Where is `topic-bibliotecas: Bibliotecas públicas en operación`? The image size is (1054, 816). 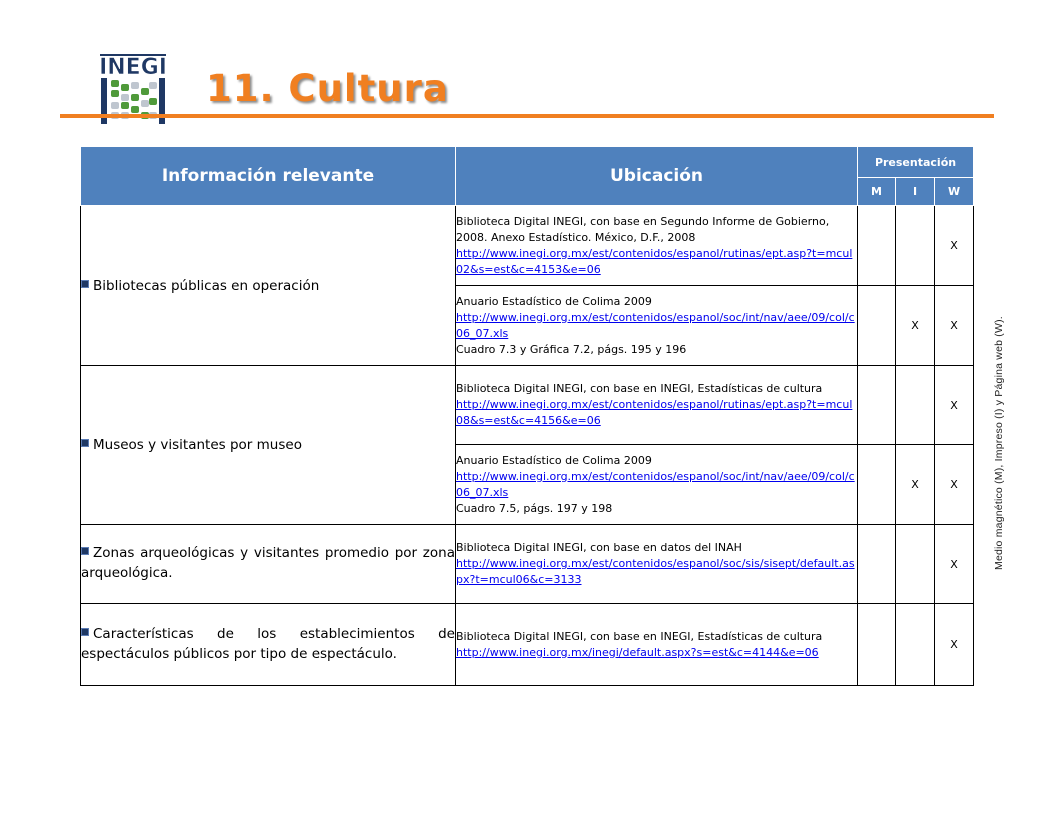 topic-bibliotecas: Bibliotecas públicas en operación is located at coordinates (268, 285).